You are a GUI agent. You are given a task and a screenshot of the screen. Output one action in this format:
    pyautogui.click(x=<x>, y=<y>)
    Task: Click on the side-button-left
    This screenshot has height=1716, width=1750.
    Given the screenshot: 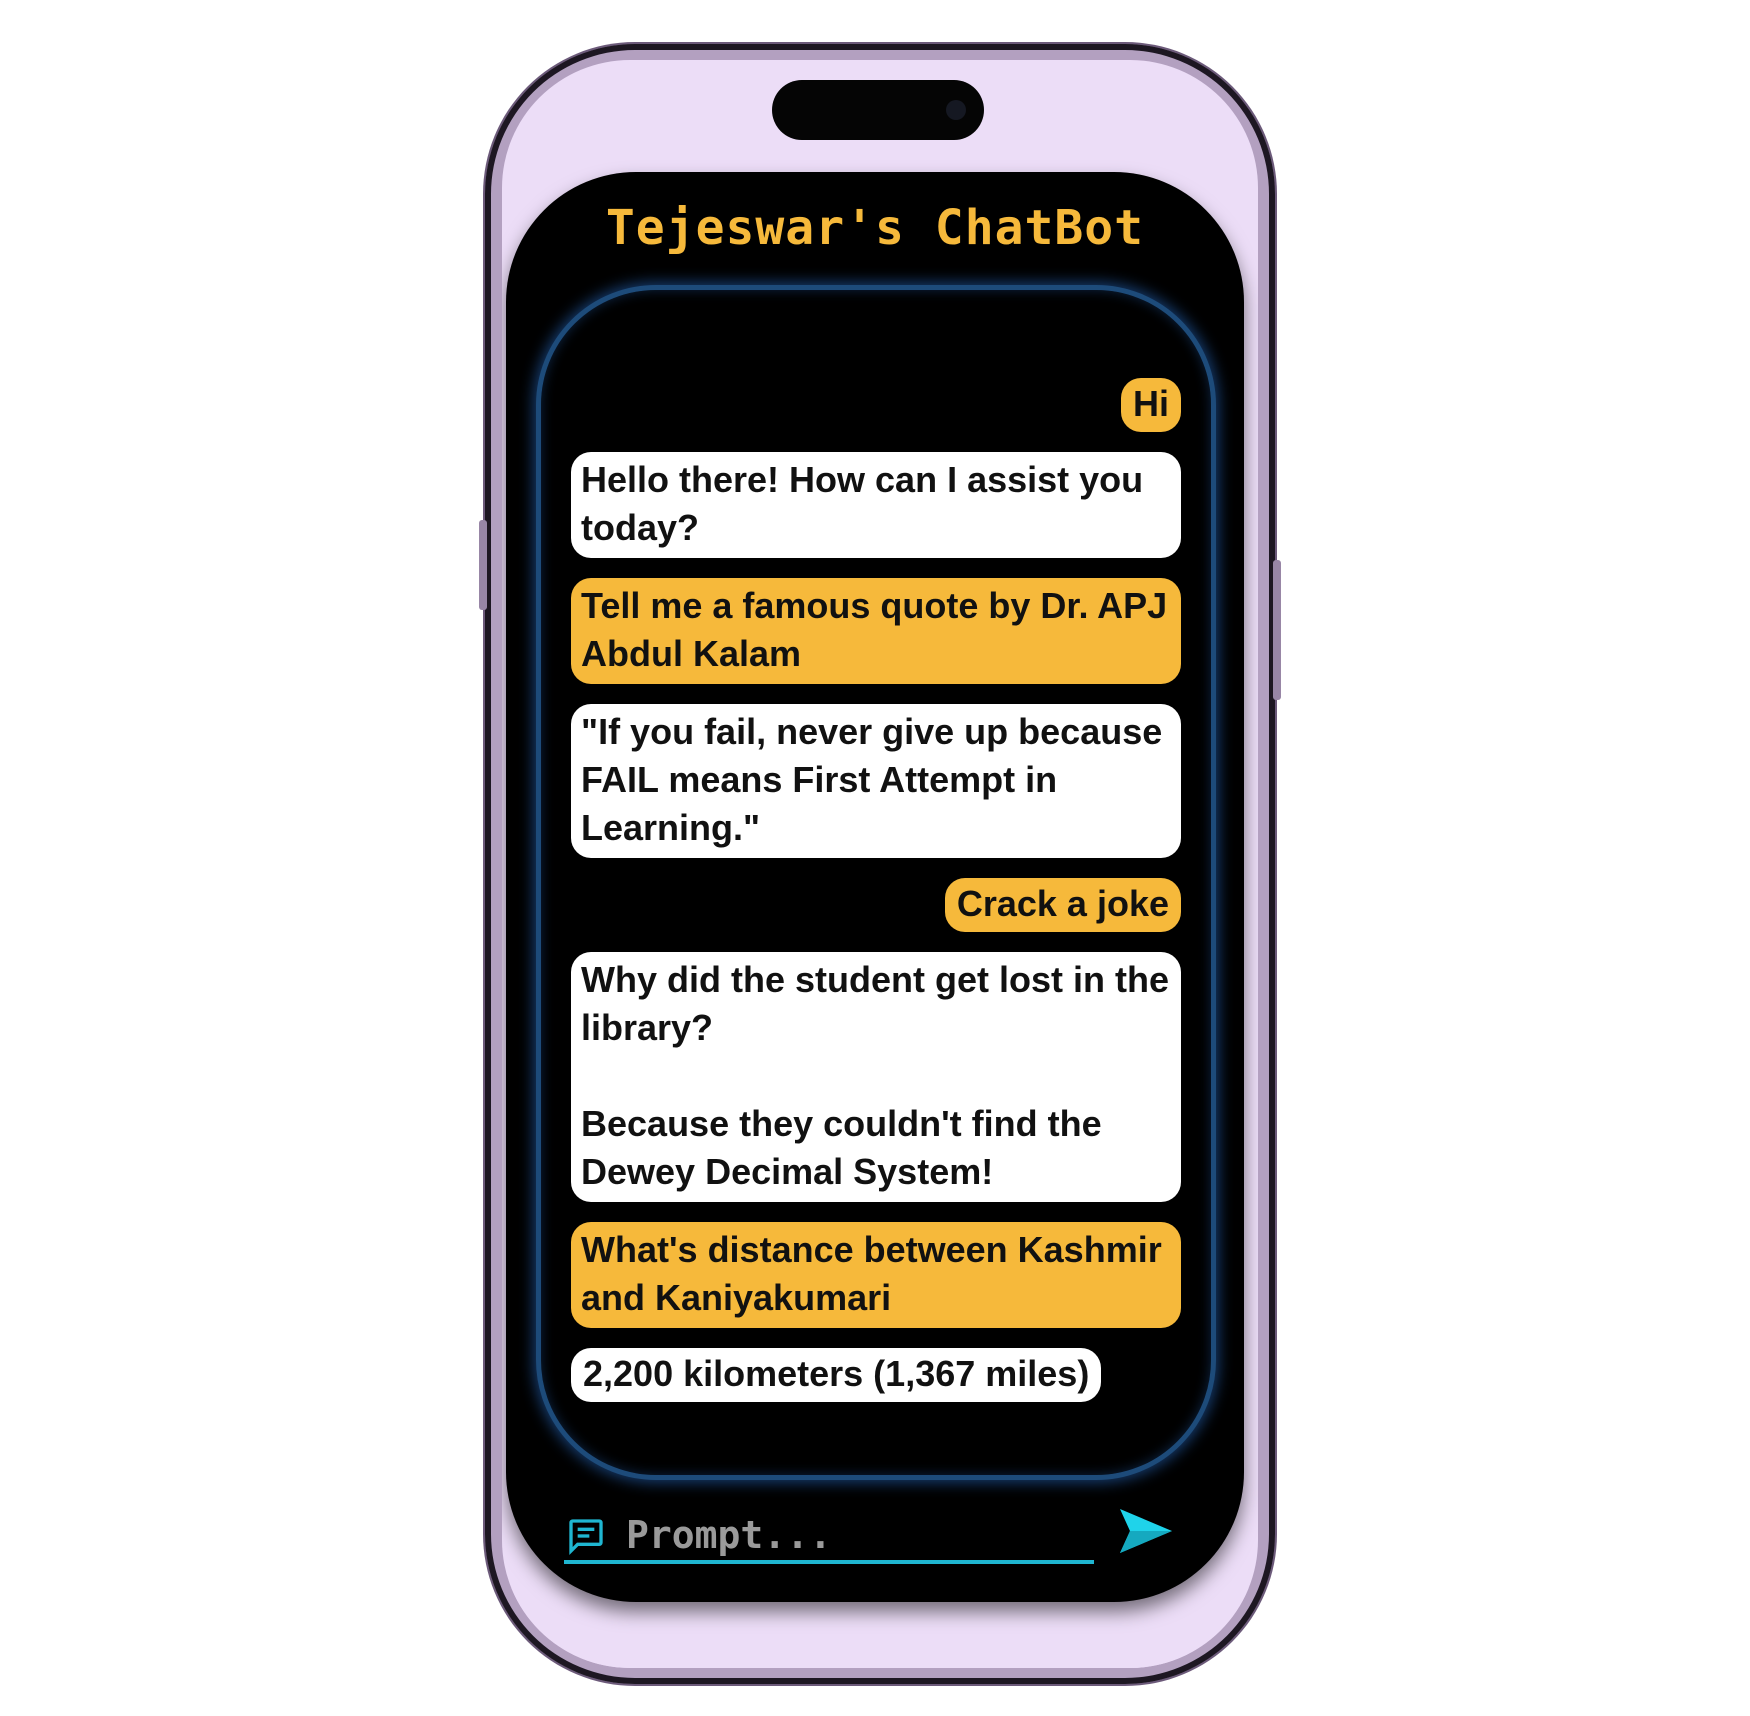 What is the action you would take?
    pyautogui.click(x=483, y=565)
    